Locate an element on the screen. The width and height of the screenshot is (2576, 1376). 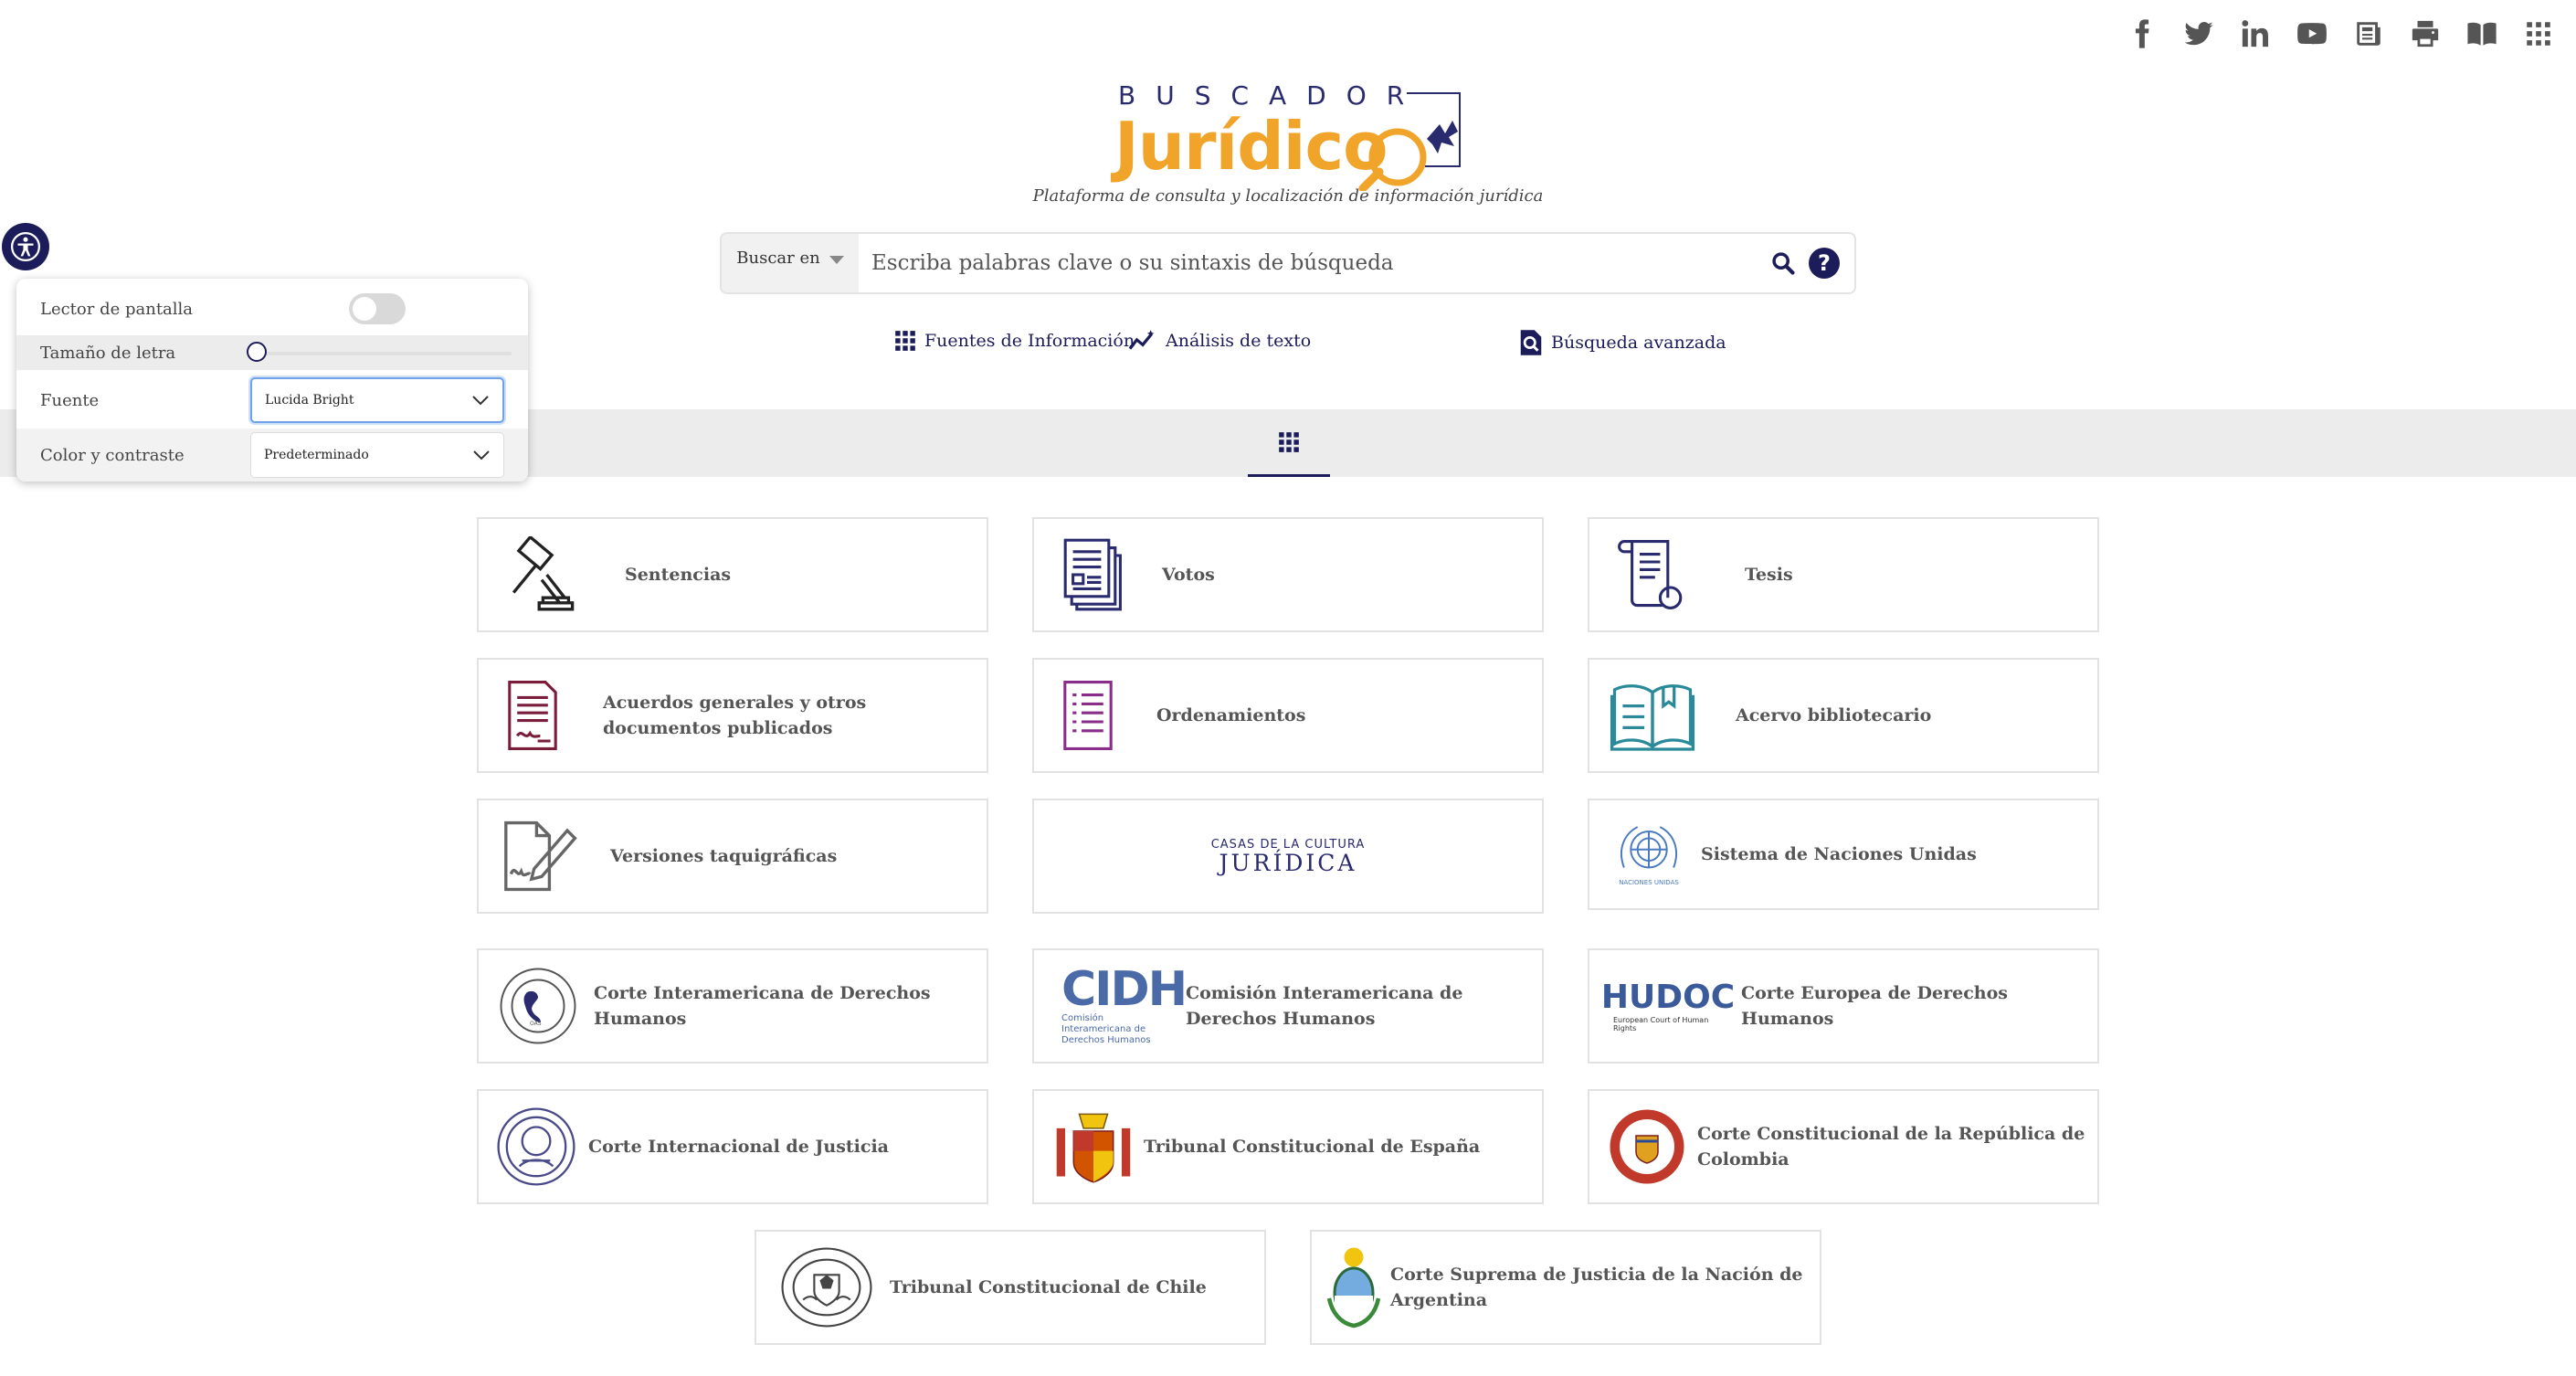
text-analysis-link-label: Análisis de texto is located at coordinates (1239, 341).